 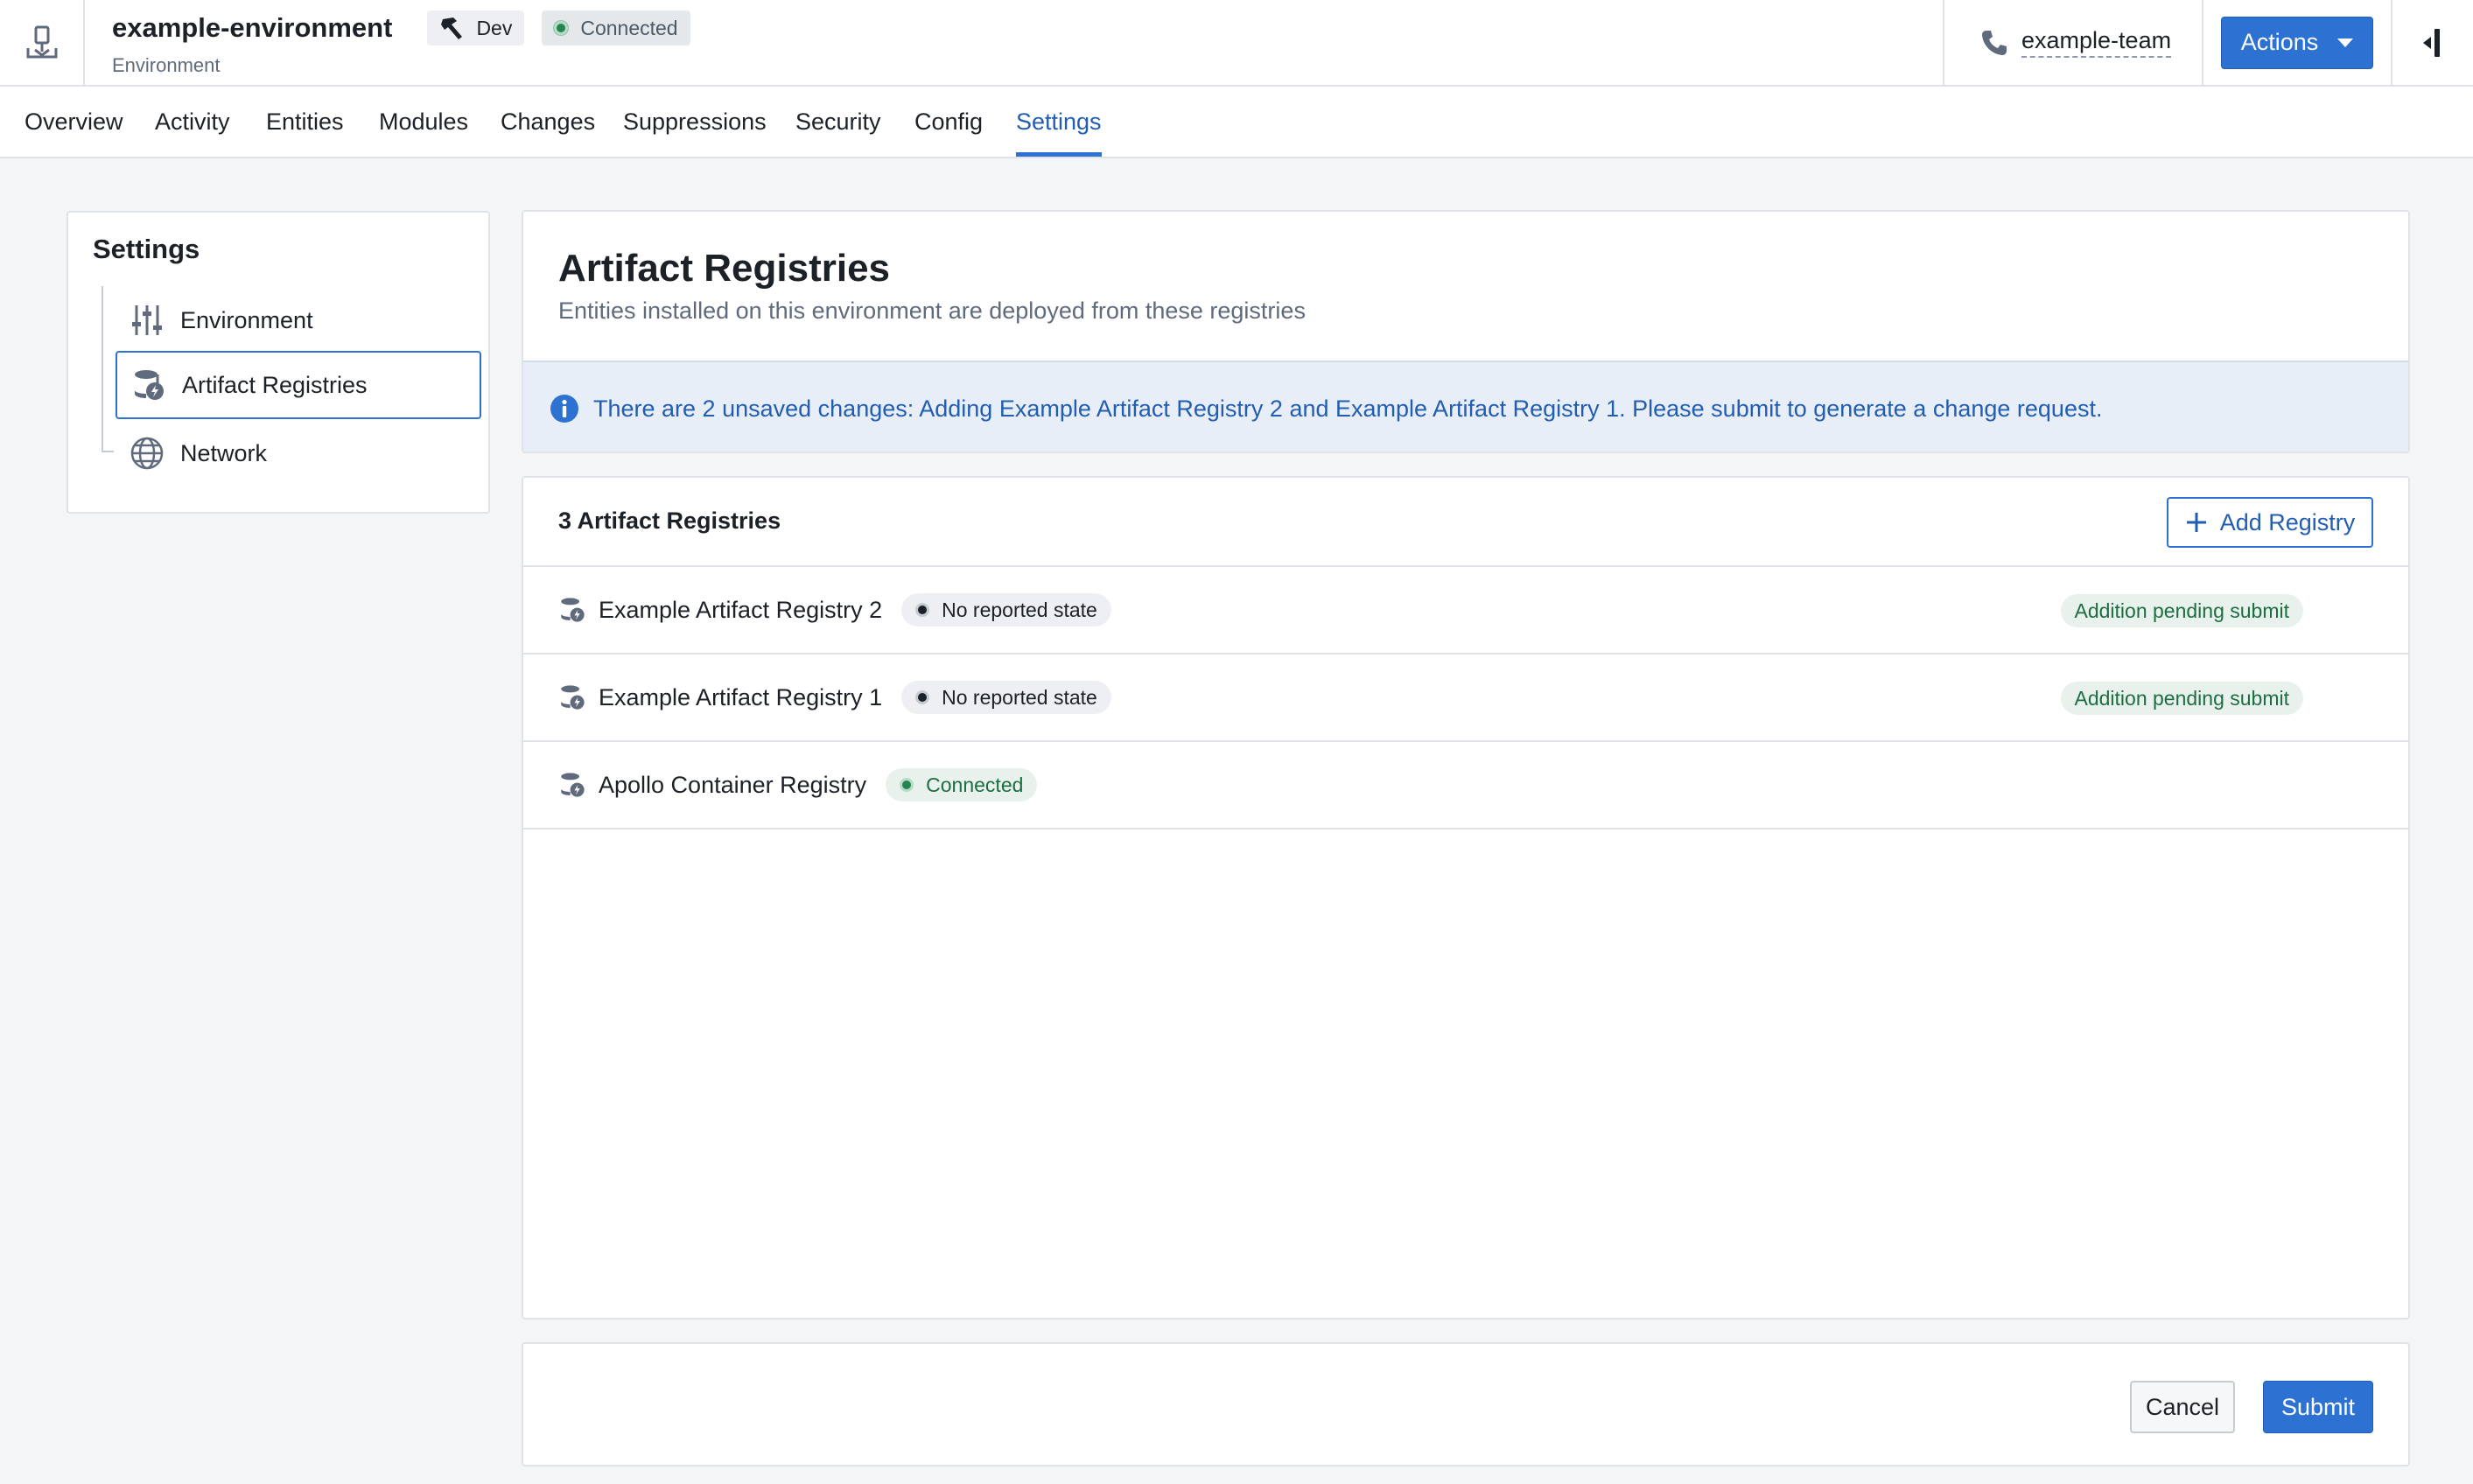 I want to click on settings-nav-item-network: Network, so click(x=298, y=453).